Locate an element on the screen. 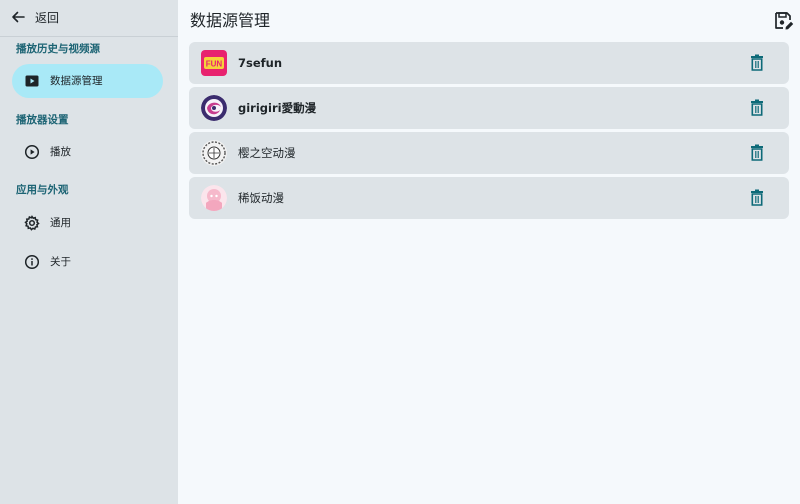 This screenshot has height=504, width=800. back-button: 返回 is located at coordinates (89, 18).